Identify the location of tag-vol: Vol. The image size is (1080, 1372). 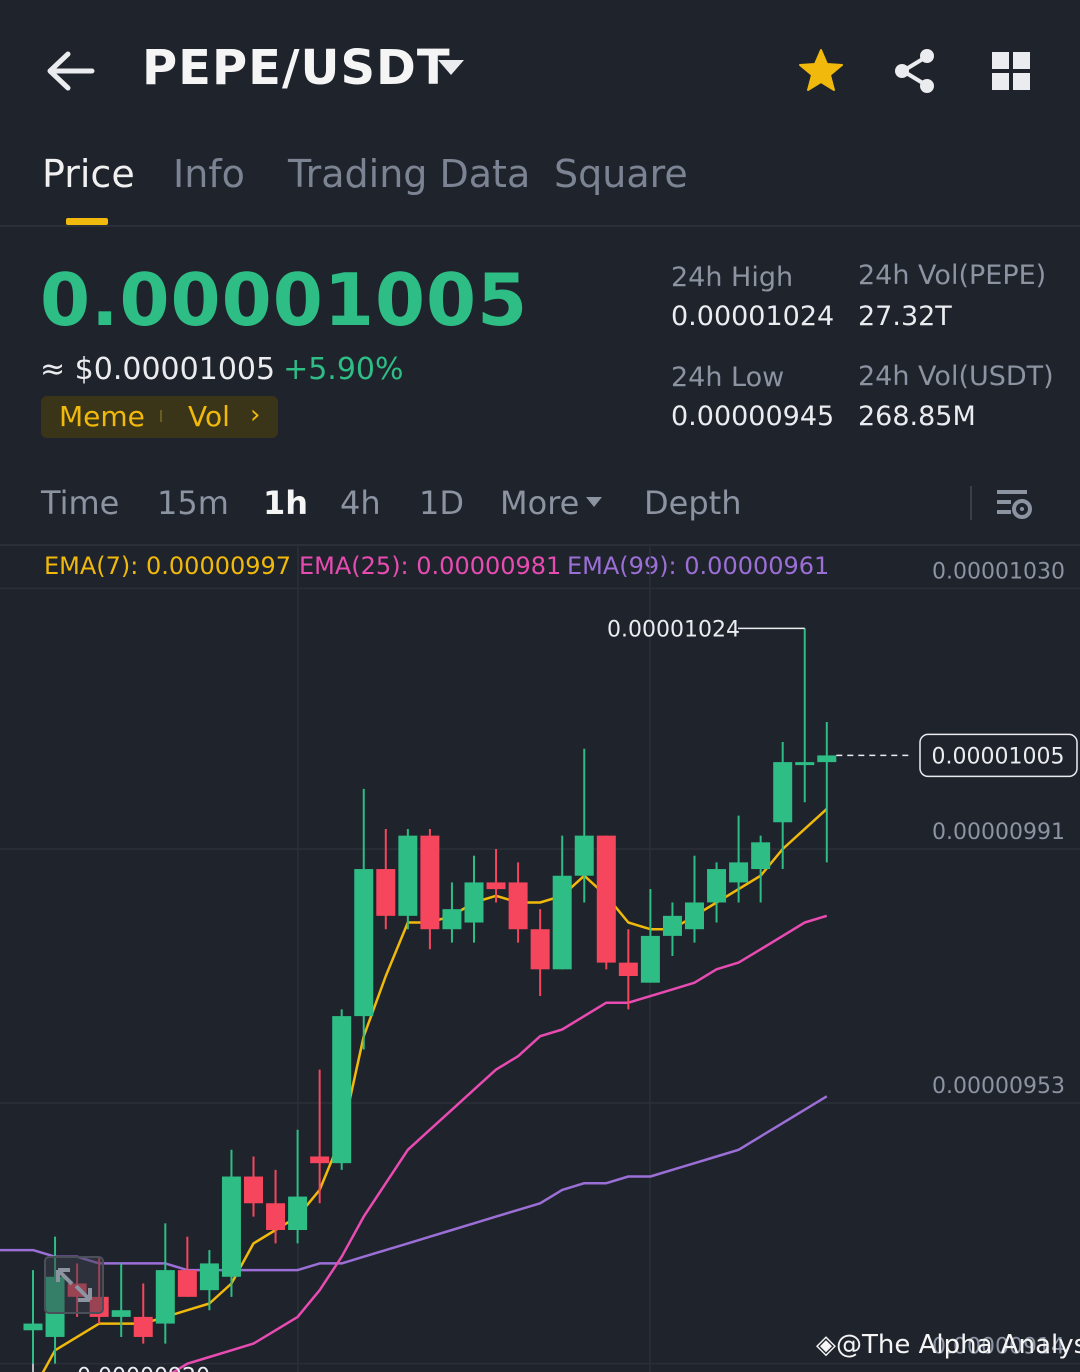
(209, 416).